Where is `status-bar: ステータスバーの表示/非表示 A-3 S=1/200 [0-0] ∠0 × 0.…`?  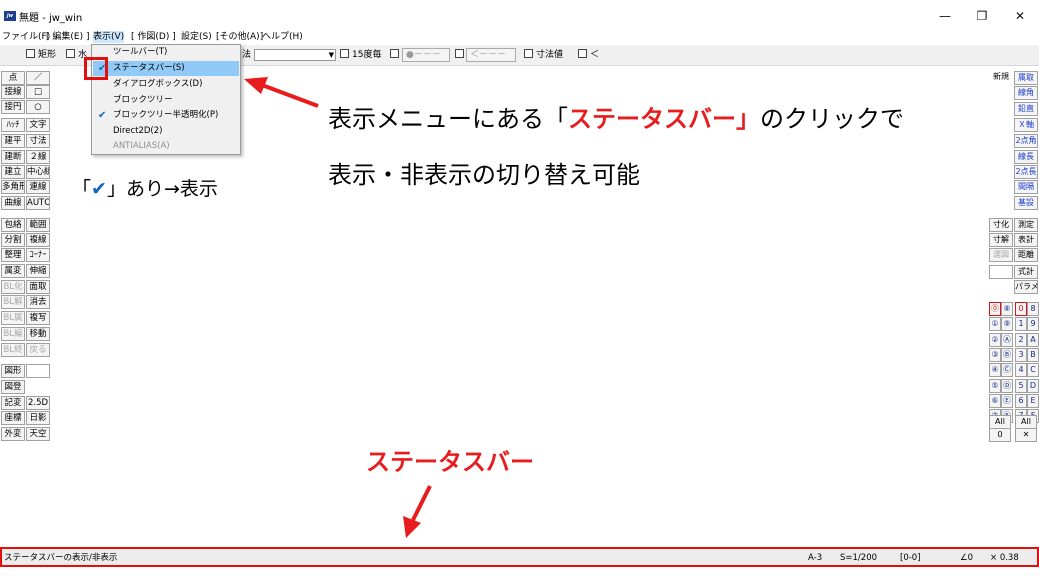 status-bar: ステータスバーの表示/非表示 A-3 S=1/200 [0-0] ∠0 × 0.… is located at coordinates (519, 557).